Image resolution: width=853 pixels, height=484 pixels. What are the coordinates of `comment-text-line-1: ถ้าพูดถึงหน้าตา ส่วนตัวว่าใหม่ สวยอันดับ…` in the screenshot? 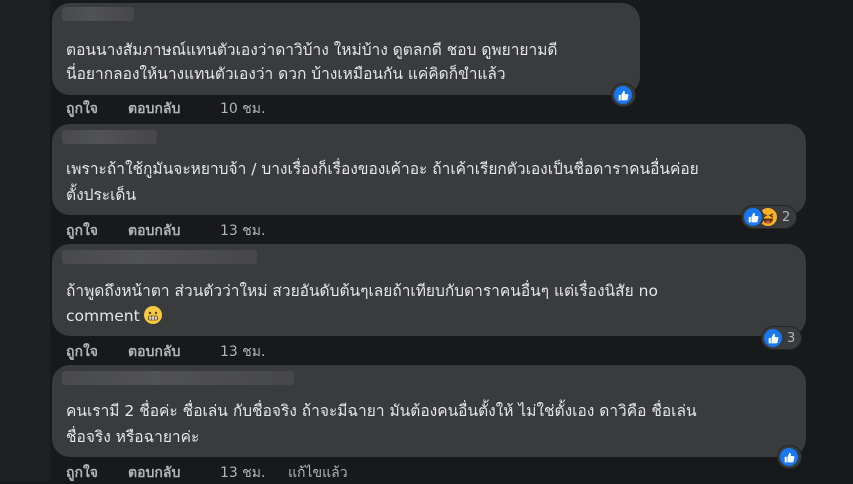 It's located at (362, 291).